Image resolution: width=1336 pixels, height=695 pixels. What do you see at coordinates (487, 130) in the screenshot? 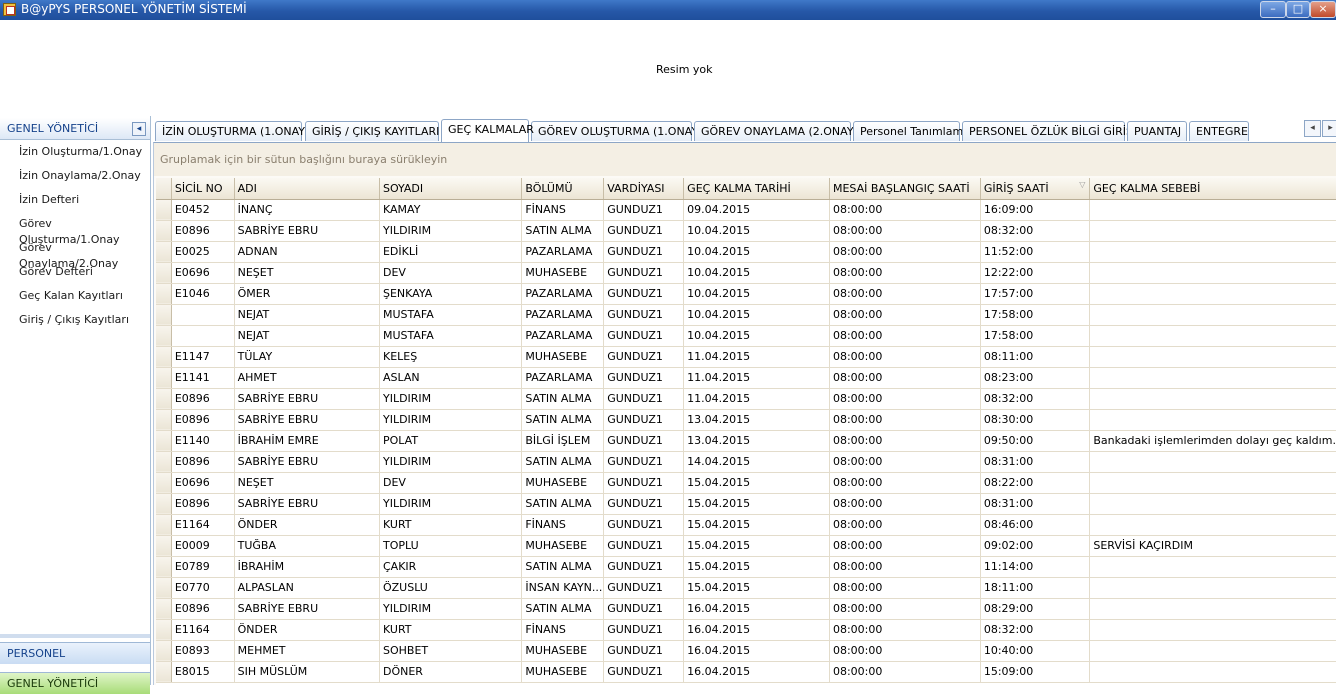
I see `tab-3: GEÇ KALMALAR` at bounding box center [487, 130].